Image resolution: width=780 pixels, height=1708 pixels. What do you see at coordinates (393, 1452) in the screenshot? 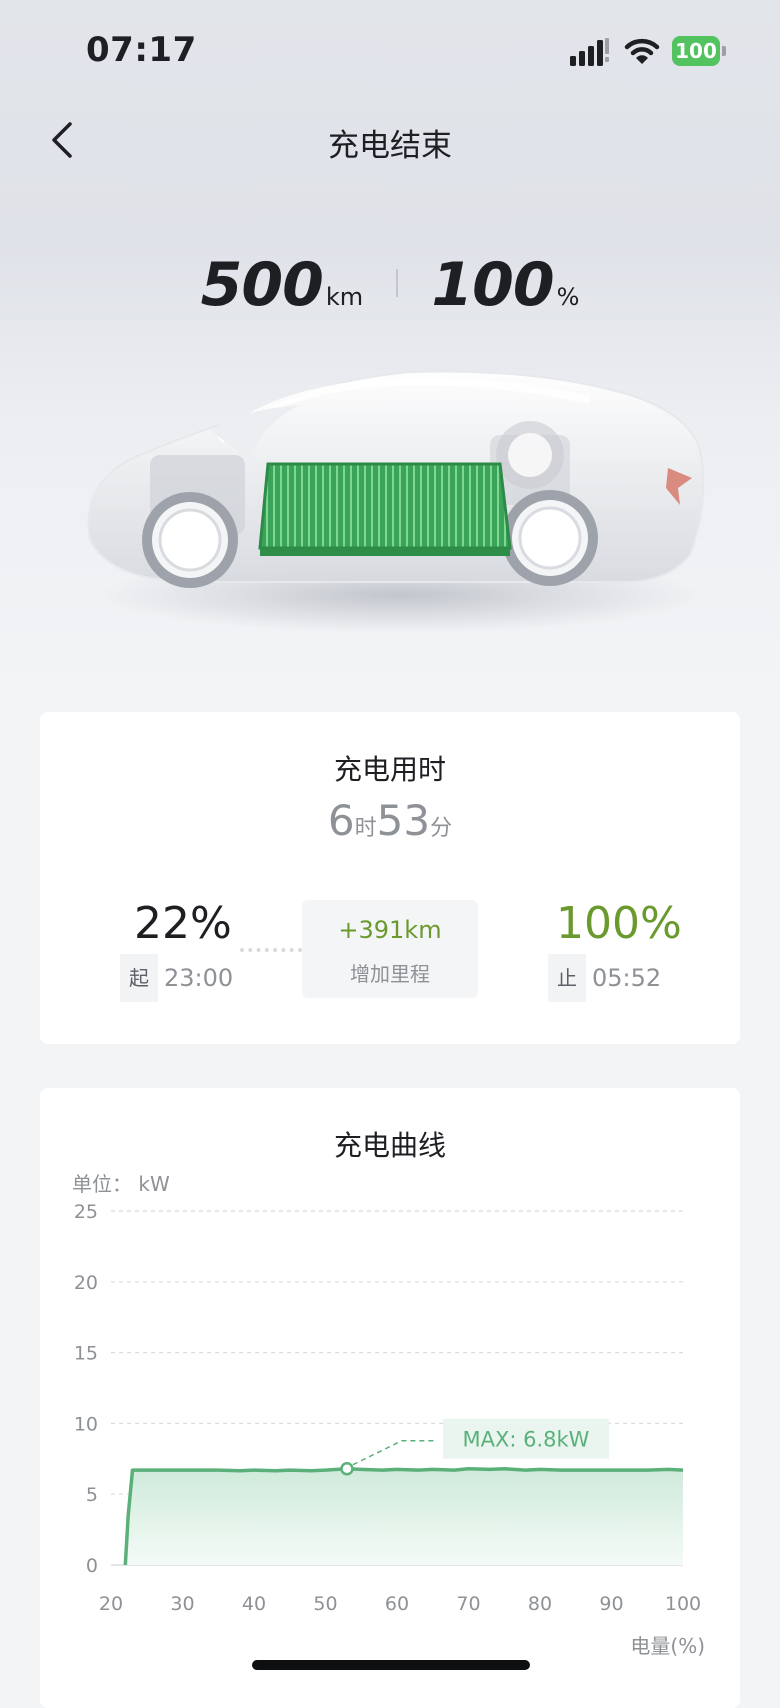
I see `annotation-leader` at bounding box center [393, 1452].